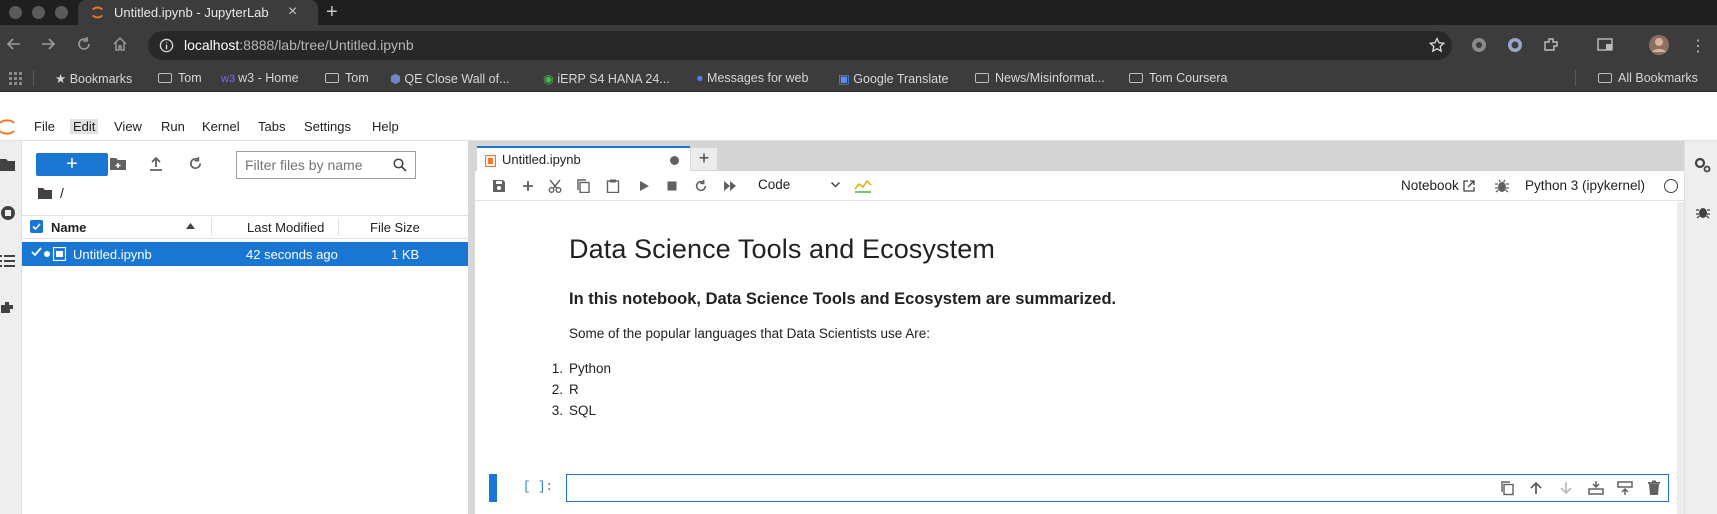 This screenshot has width=1717, height=514. What do you see at coordinates (347, 78) in the screenshot?
I see `bookmark-tom-2: Tom` at bounding box center [347, 78].